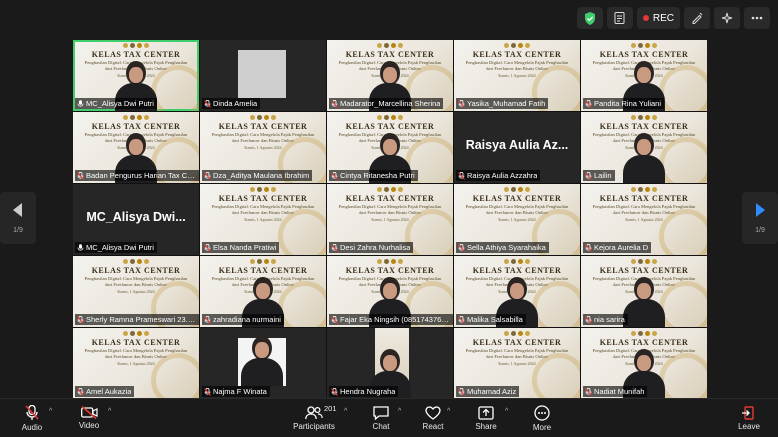 The width and height of the screenshot is (778, 437). Describe the element at coordinates (658, 18) in the screenshot. I see `recording-indicator: REC` at that location.